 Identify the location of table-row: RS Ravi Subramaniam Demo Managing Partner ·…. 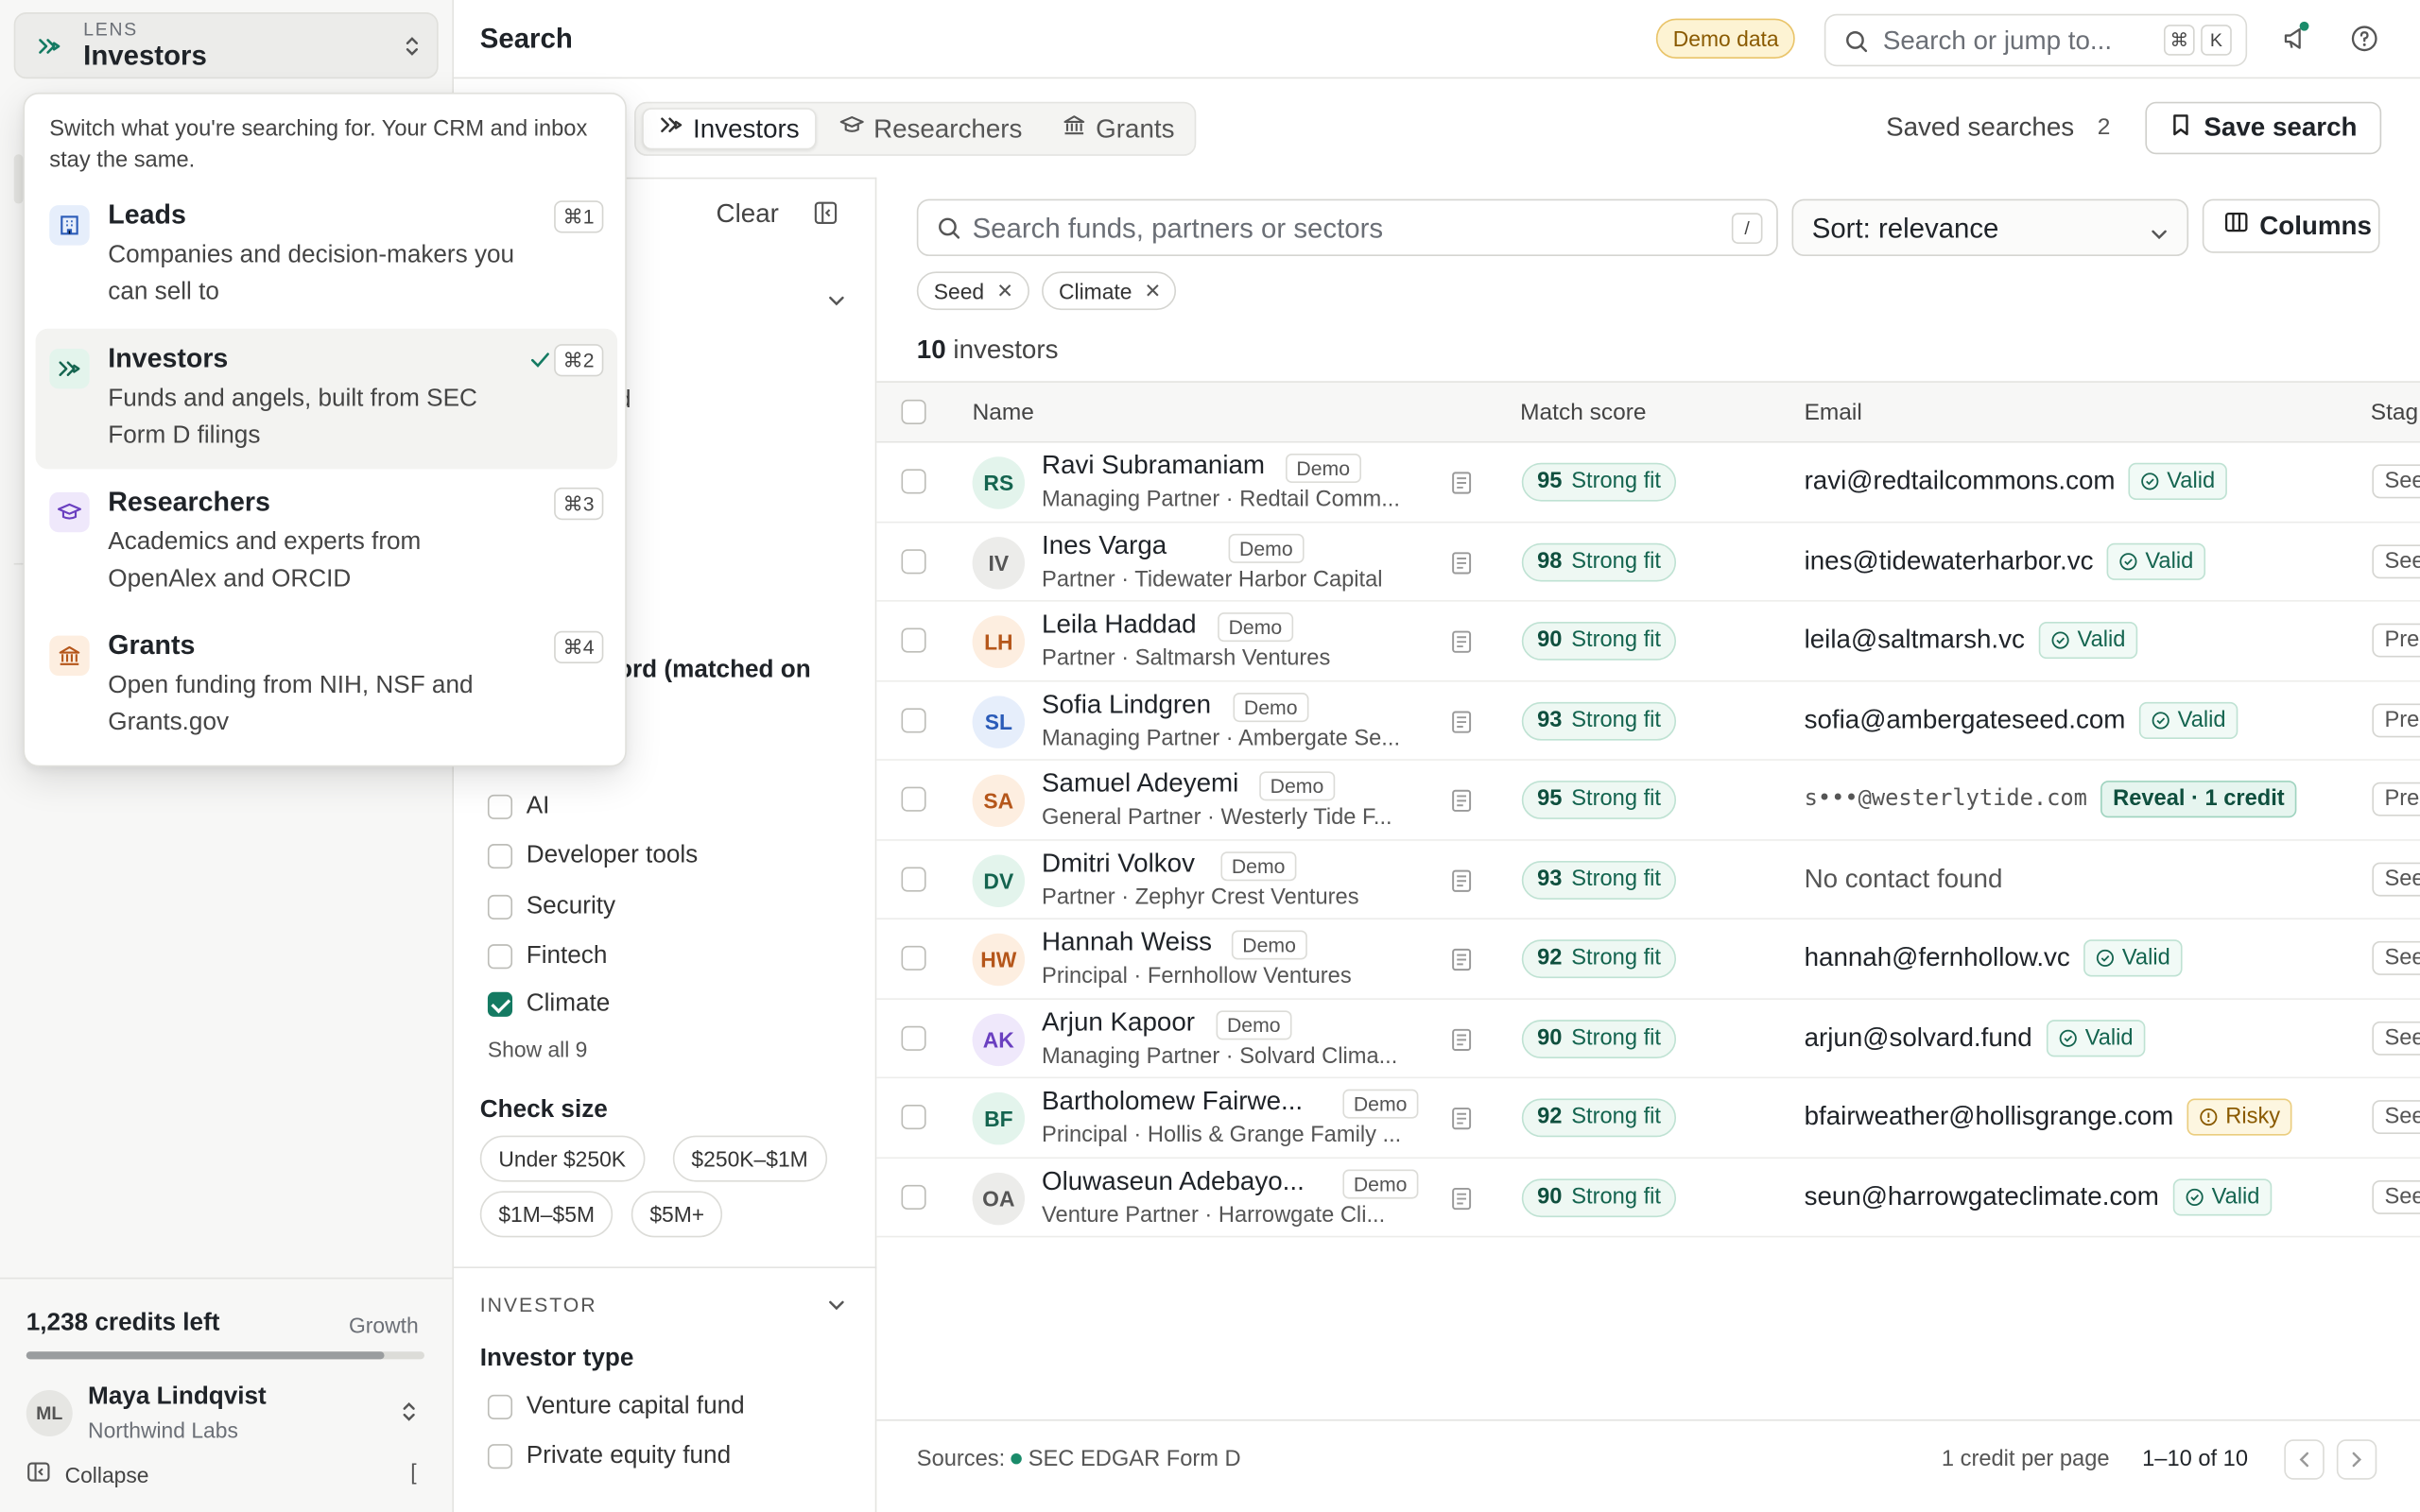
(1648, 482).